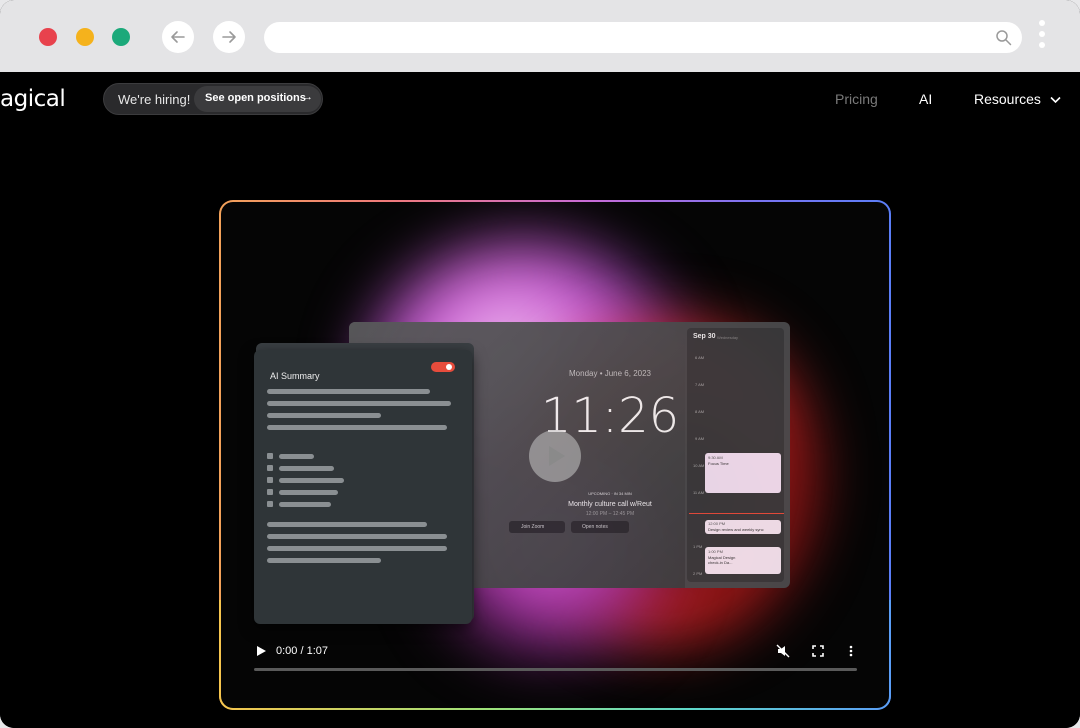 The width and height of the screenshot is (1080, 728). What do you see at coordinates (600, 527) in the screenshot?
I see `open-notes-button: Open notes` at bounding box center [600, 527].